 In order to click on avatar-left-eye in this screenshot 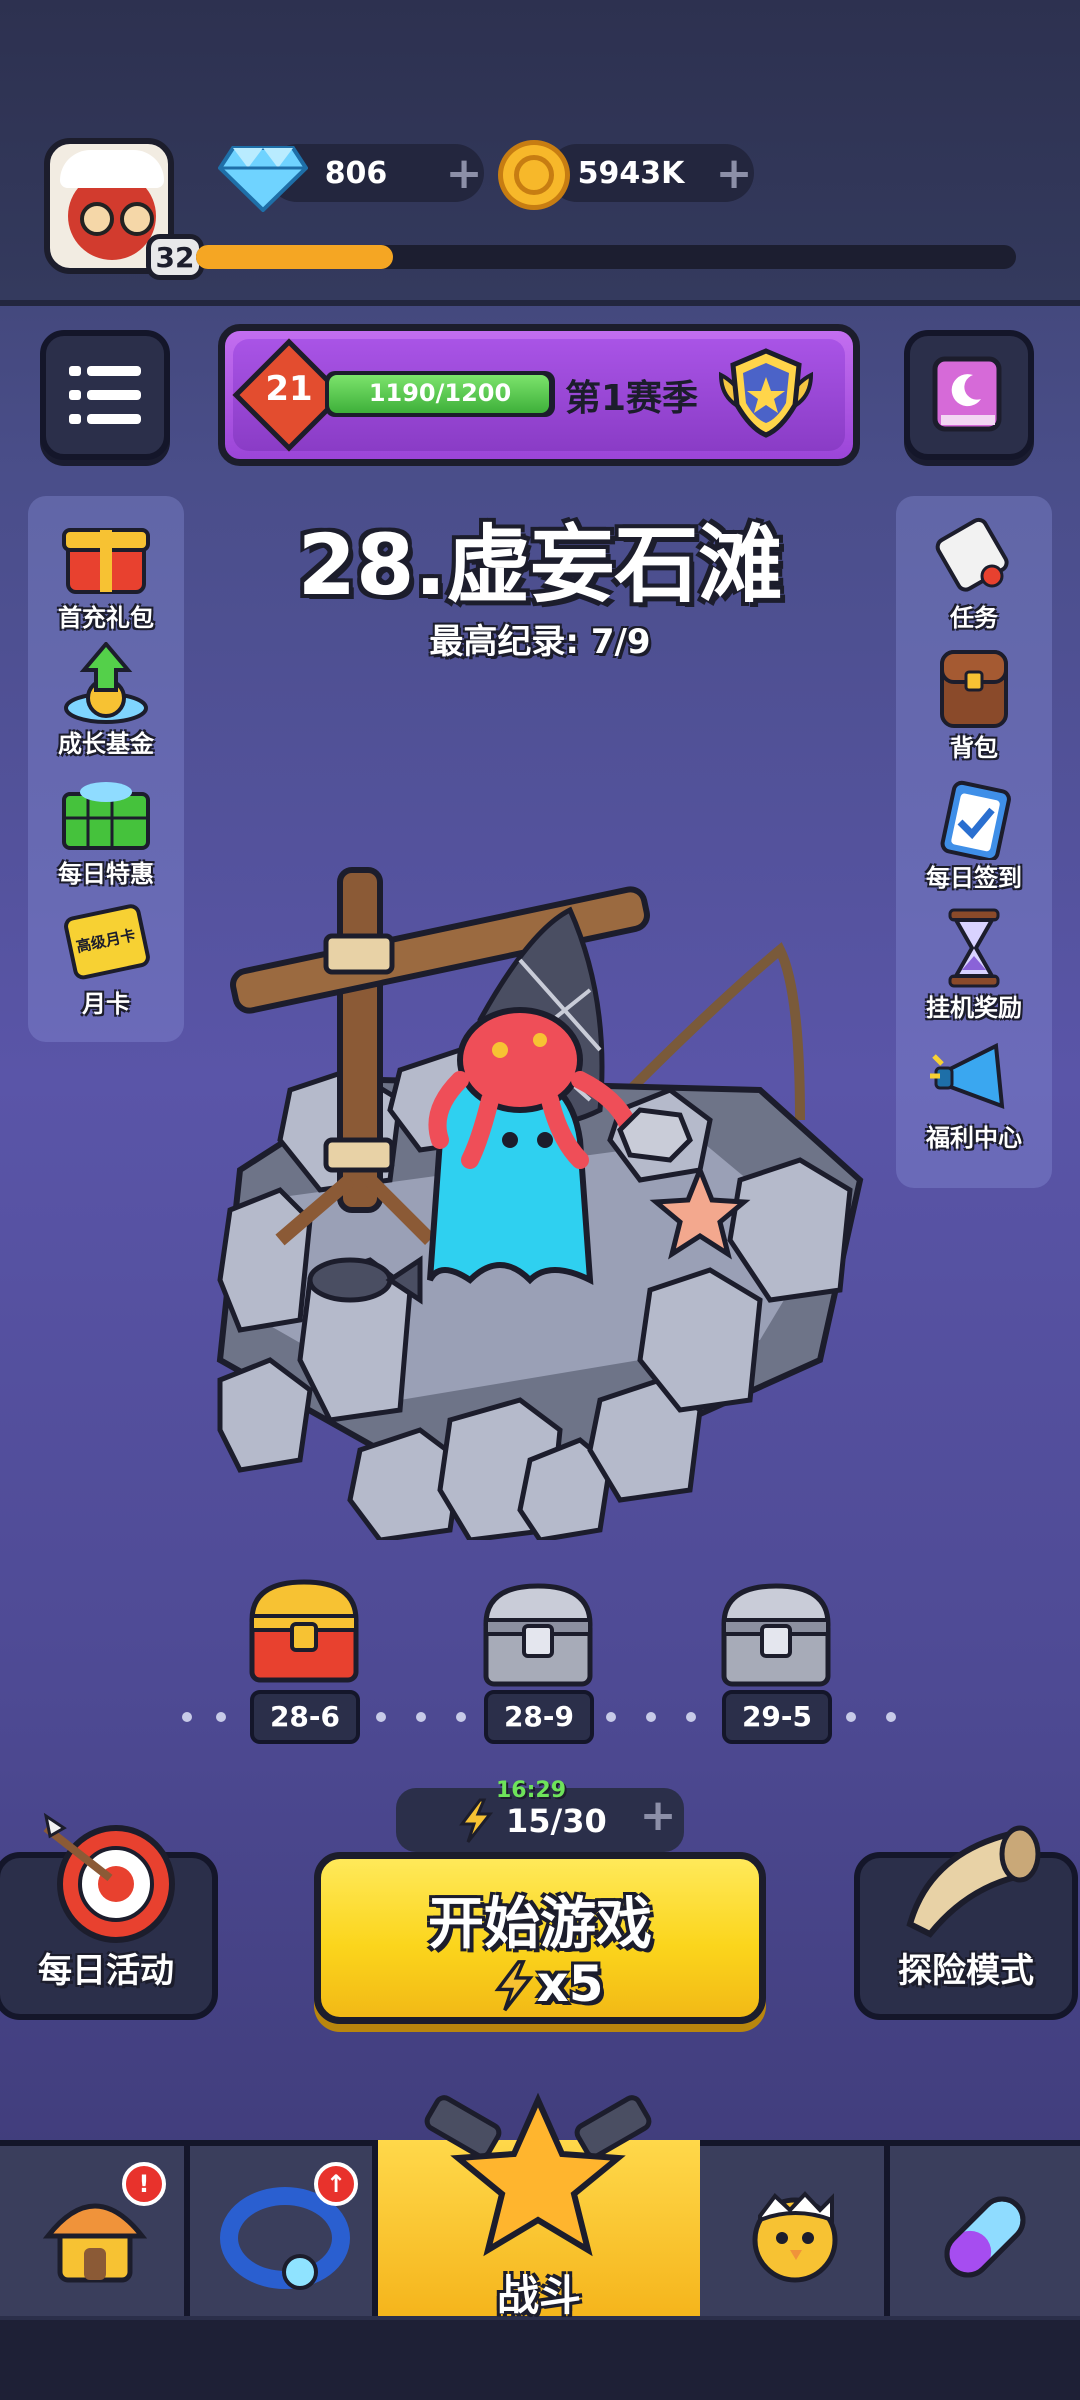, I will do `click(97, 219)`.